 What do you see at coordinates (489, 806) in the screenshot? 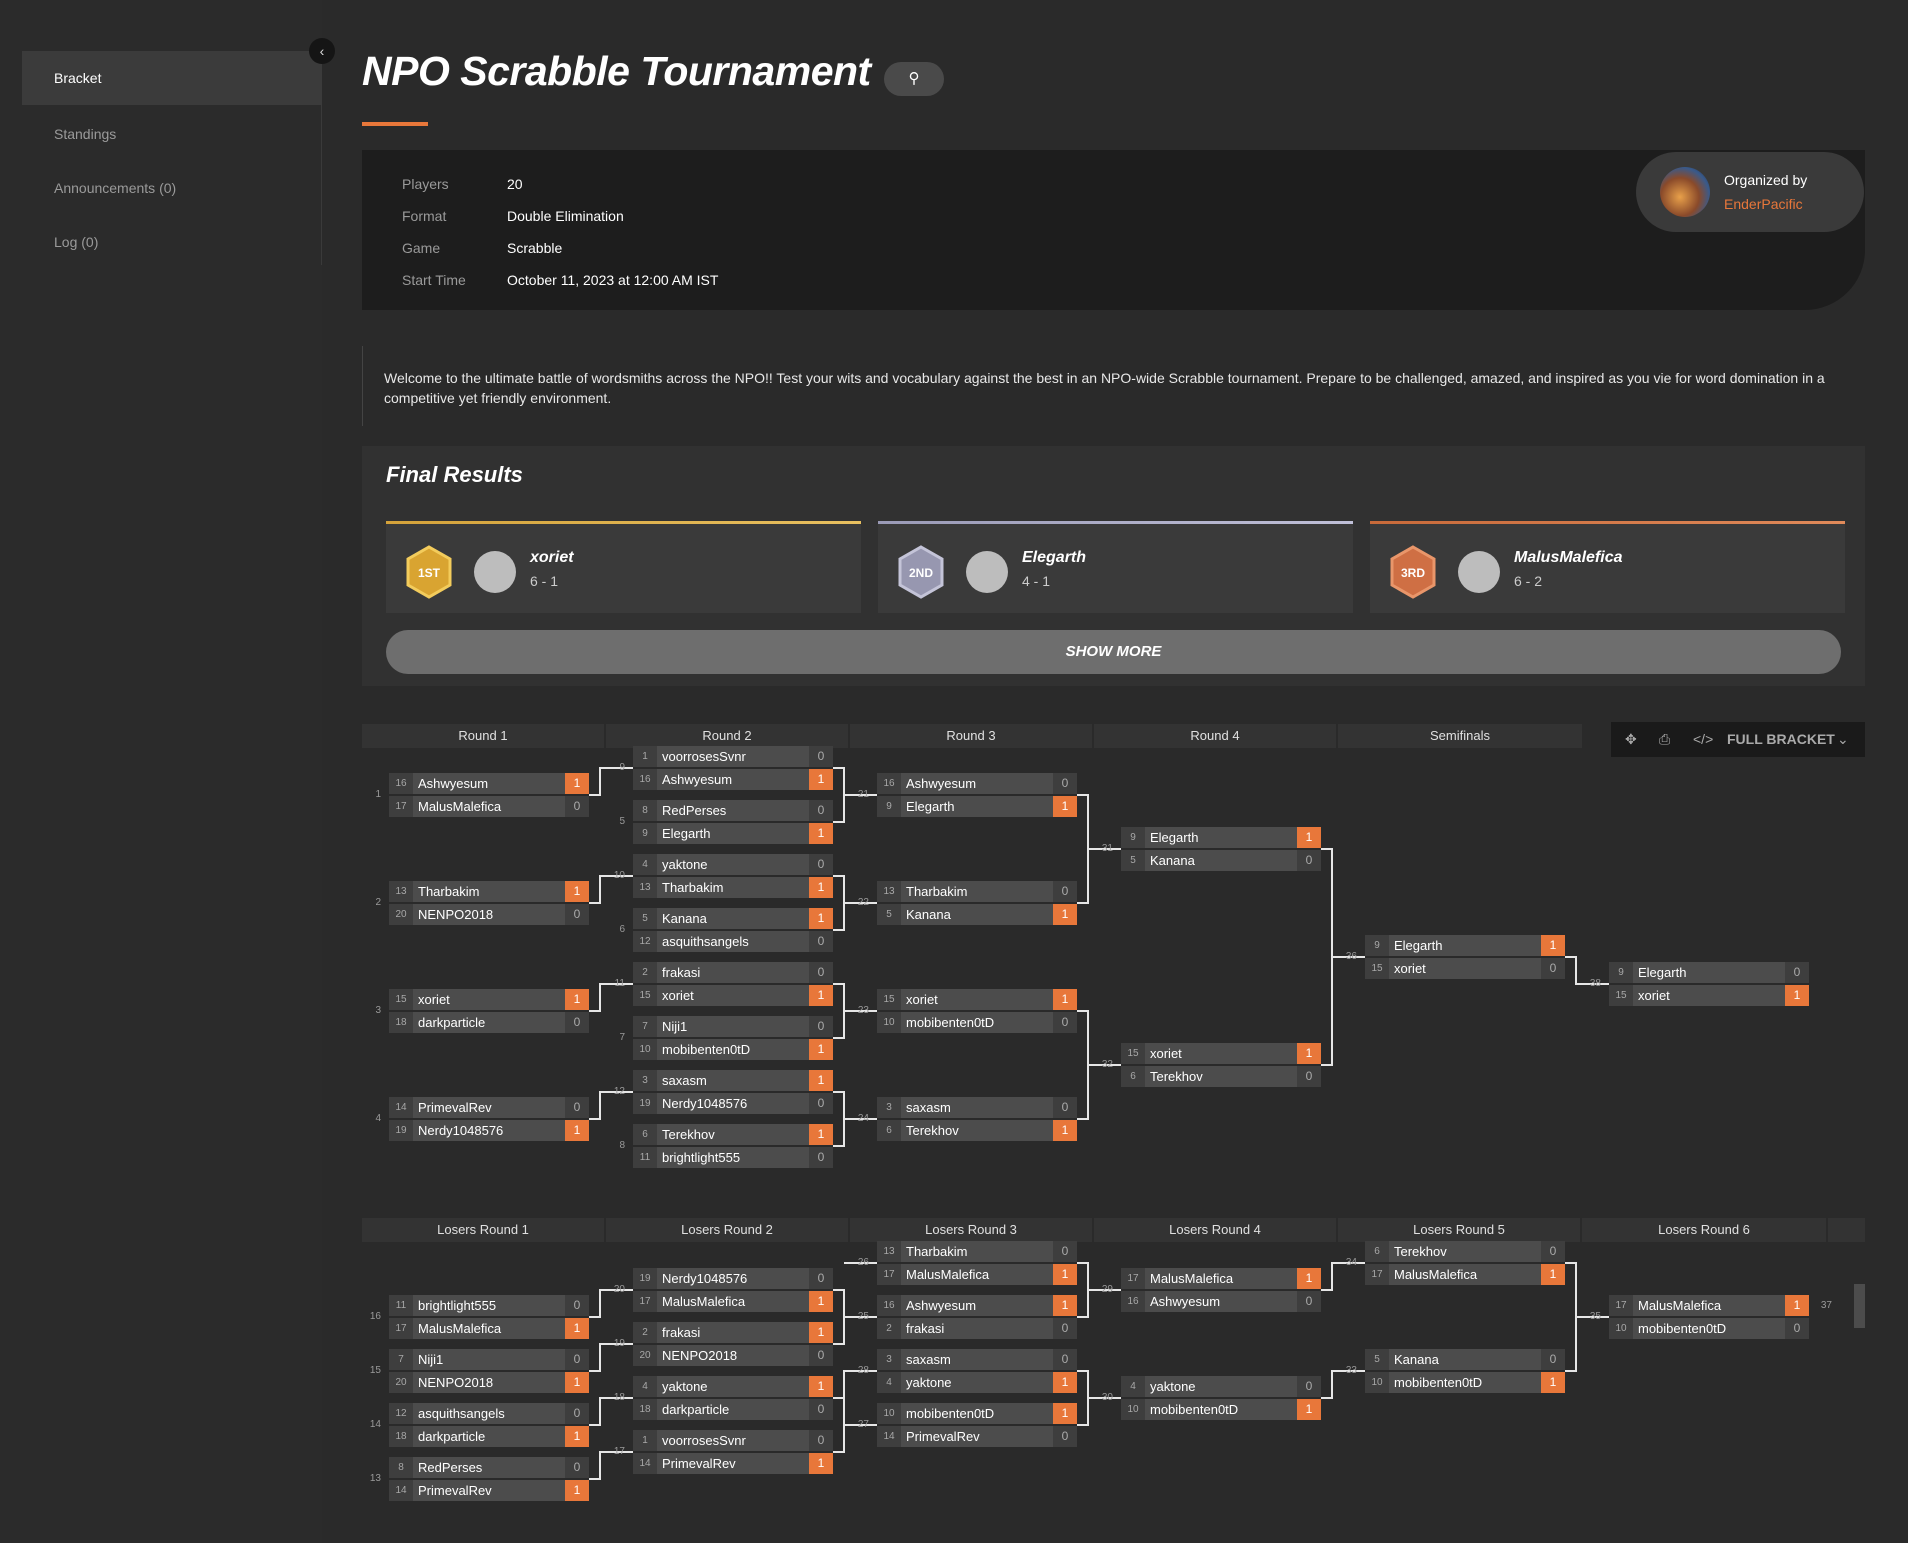
I see `match-participant: 17 MalusMalefica 0` at bounding box center [489, 806].